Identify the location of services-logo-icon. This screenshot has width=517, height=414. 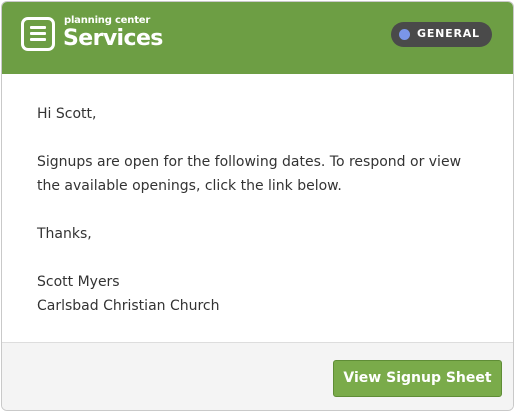
(38, 34).